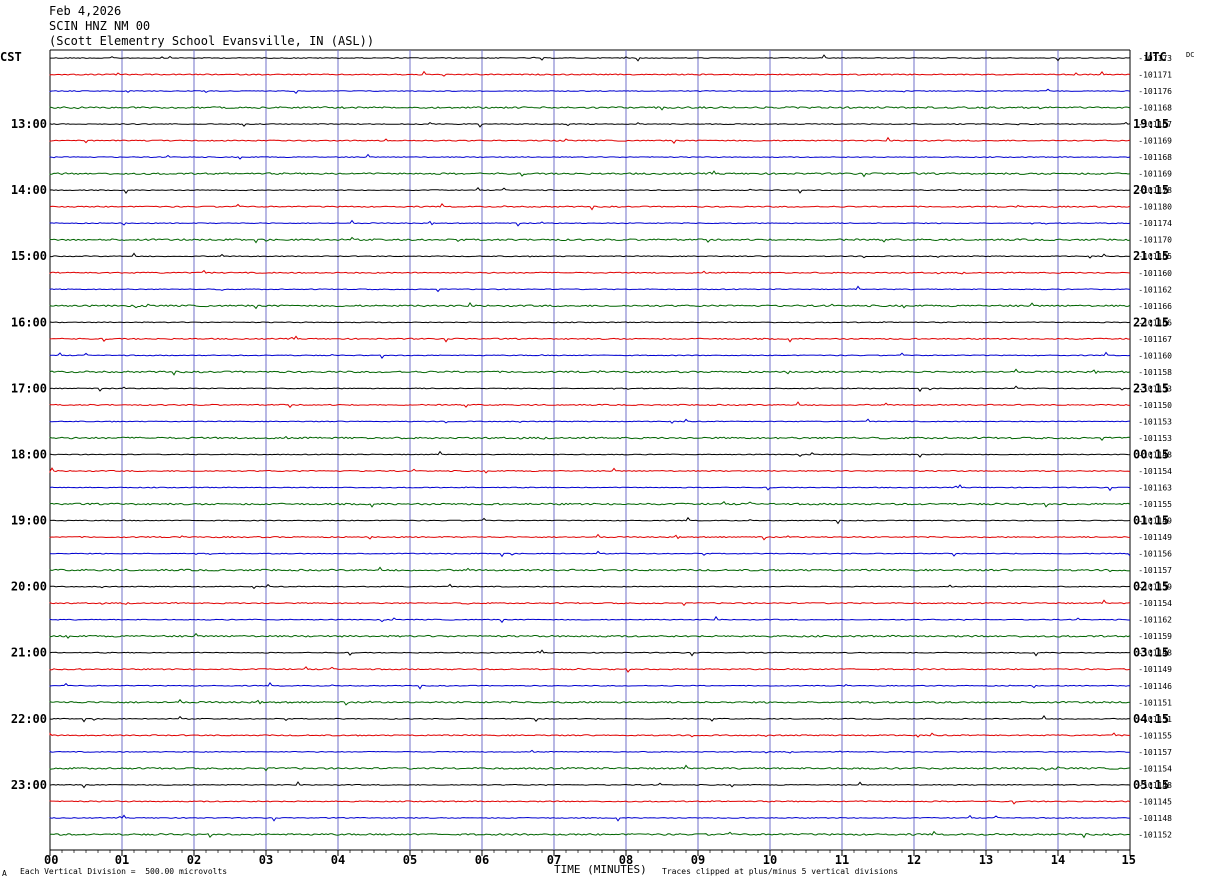 This screenshot has width=1210, height=886. Describe the element at coordinates (1155, 488) in the screenshot. I see `dc-offset-label: -101163` at that location.